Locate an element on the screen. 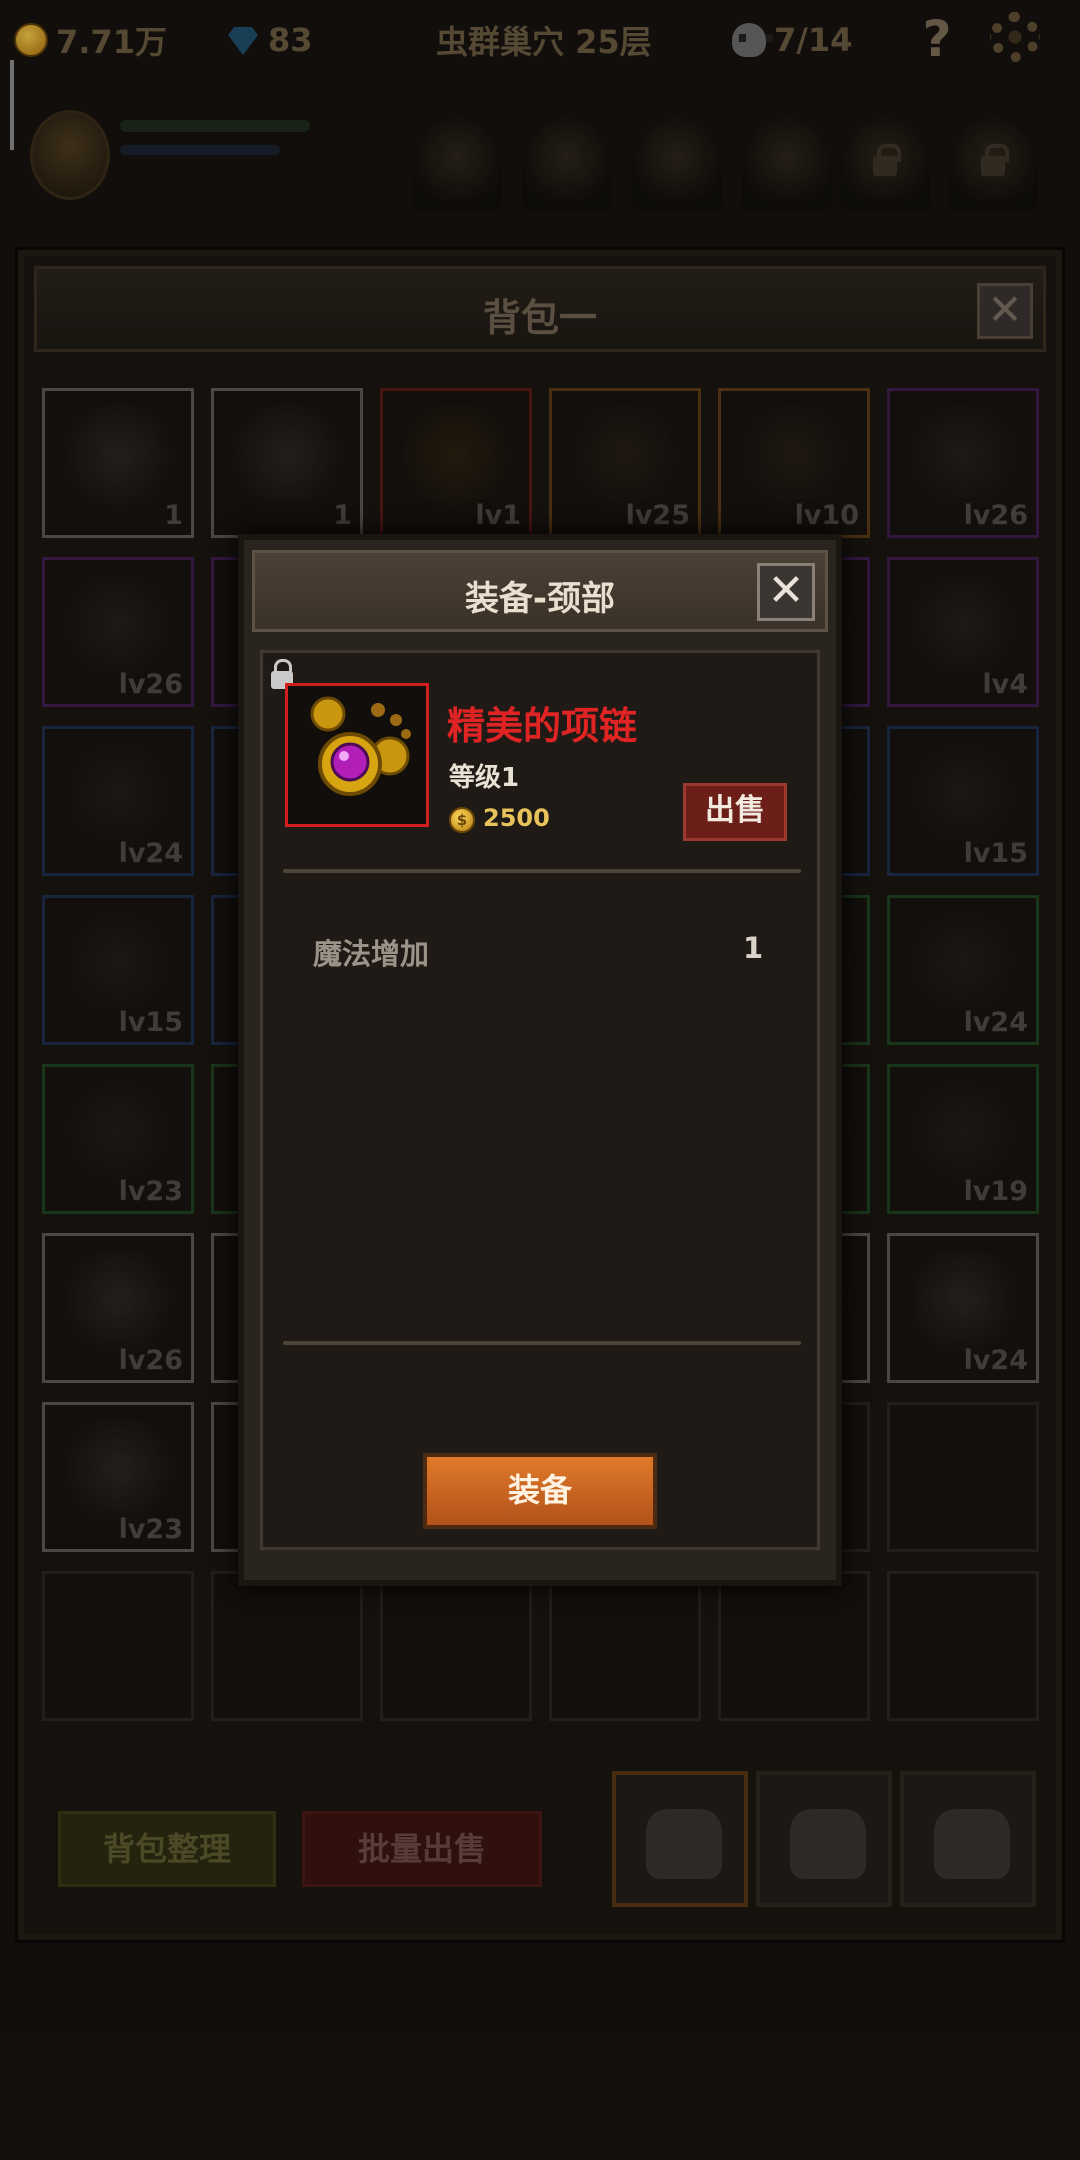 This screenshot has height=2160, width=1080. divider-bottom is located at coordinates (542, 1343).